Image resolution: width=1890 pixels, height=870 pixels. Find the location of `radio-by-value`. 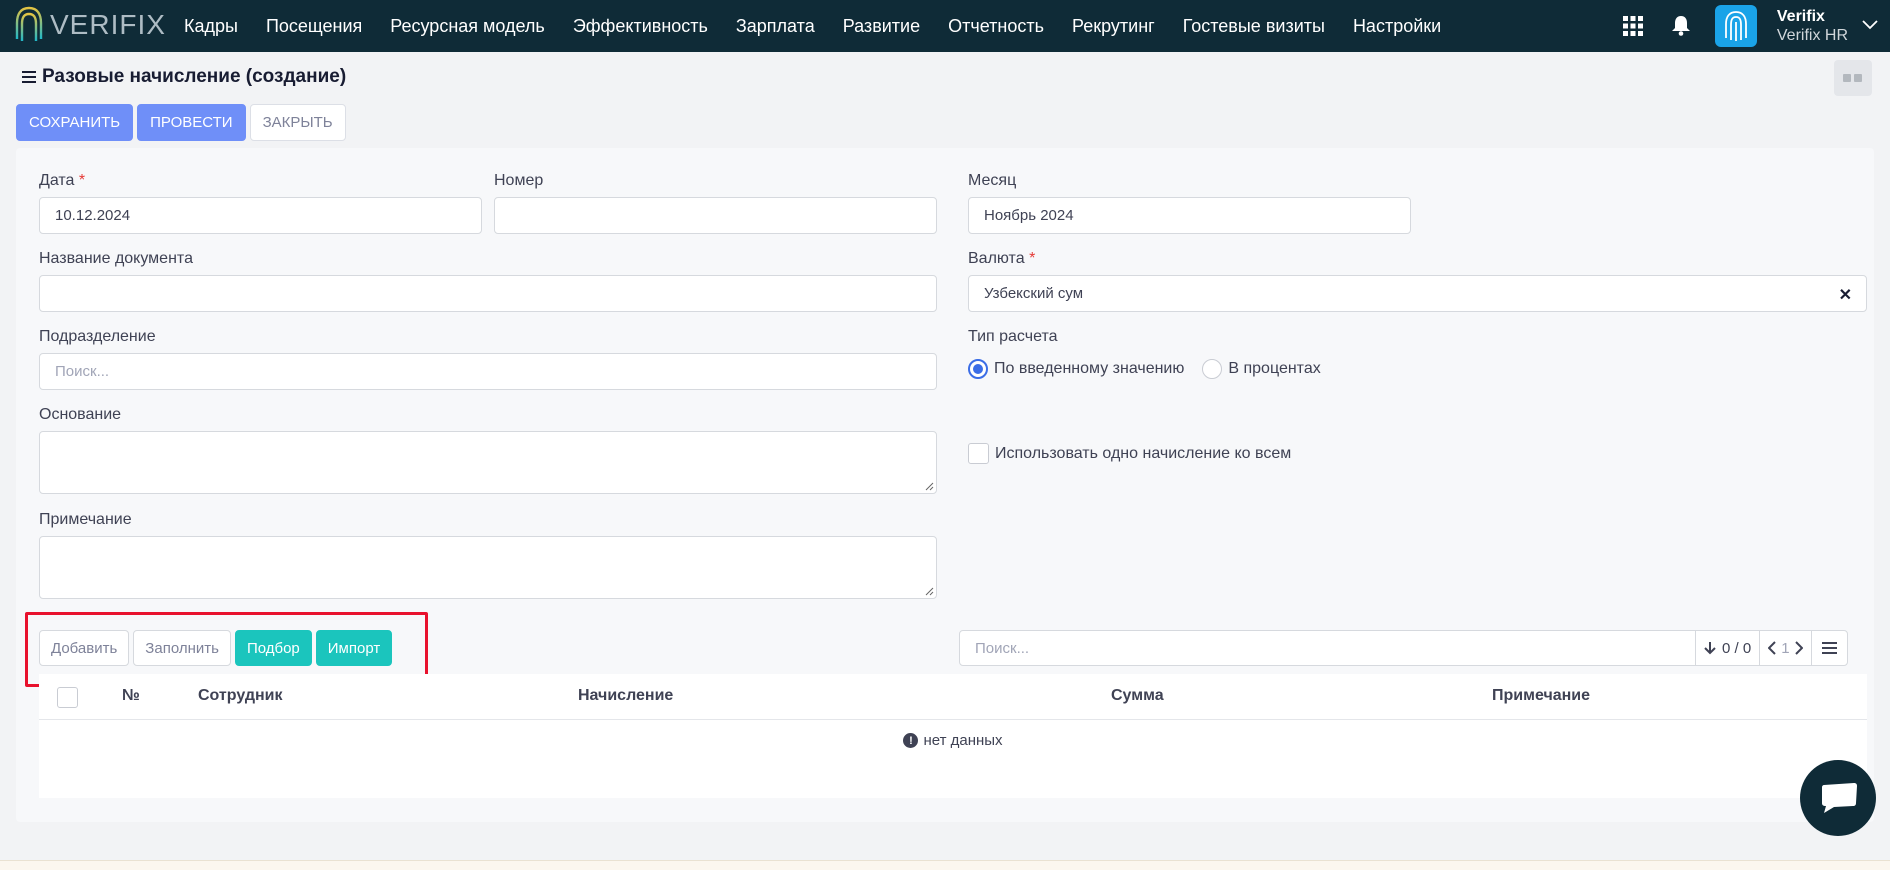

radio-by-value is located at coordinates (978, 369).